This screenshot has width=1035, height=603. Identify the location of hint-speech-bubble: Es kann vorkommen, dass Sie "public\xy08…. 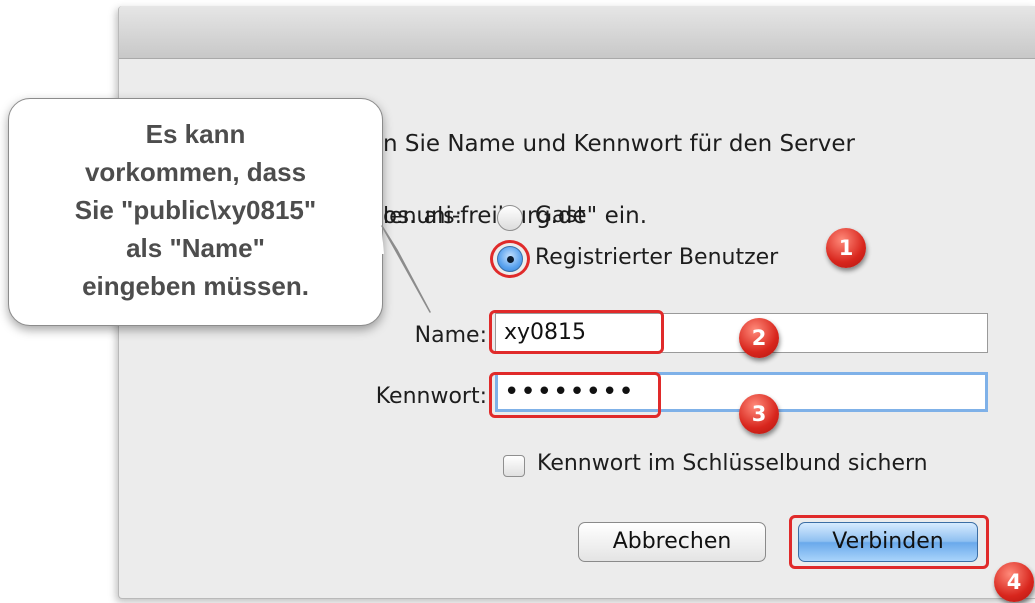
(195, 212).